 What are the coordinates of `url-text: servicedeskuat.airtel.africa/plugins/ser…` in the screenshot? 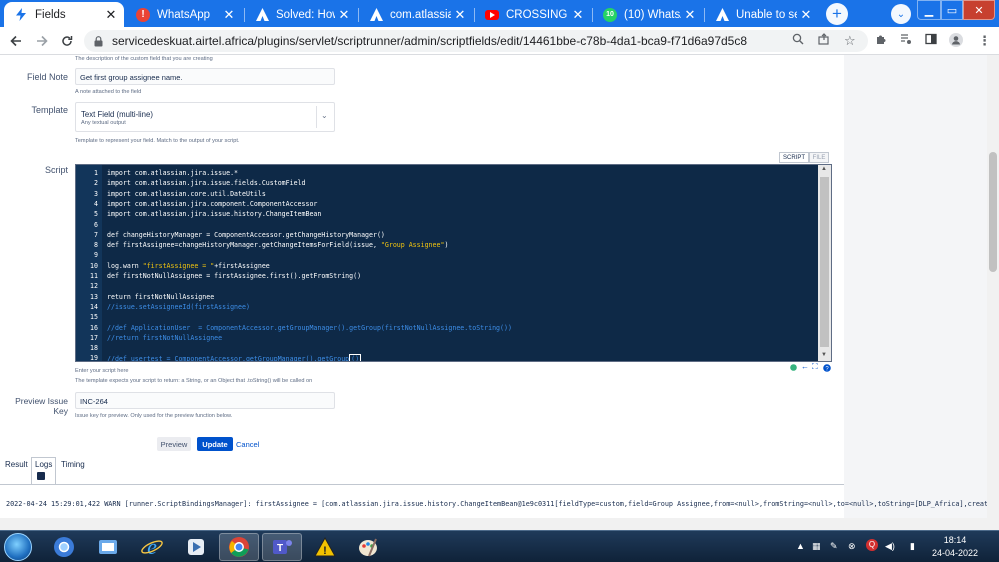 It's located at (430, 41).